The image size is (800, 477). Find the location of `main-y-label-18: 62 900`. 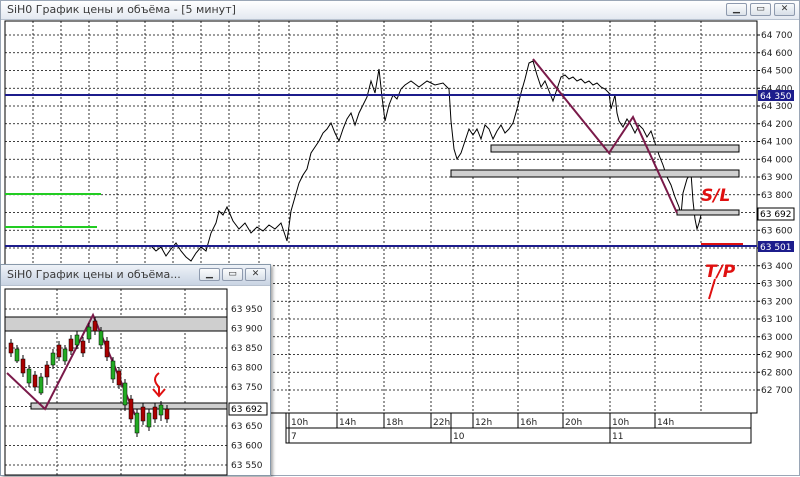

main-y-label-18: 62 900 is located at coordinates (777, 356).